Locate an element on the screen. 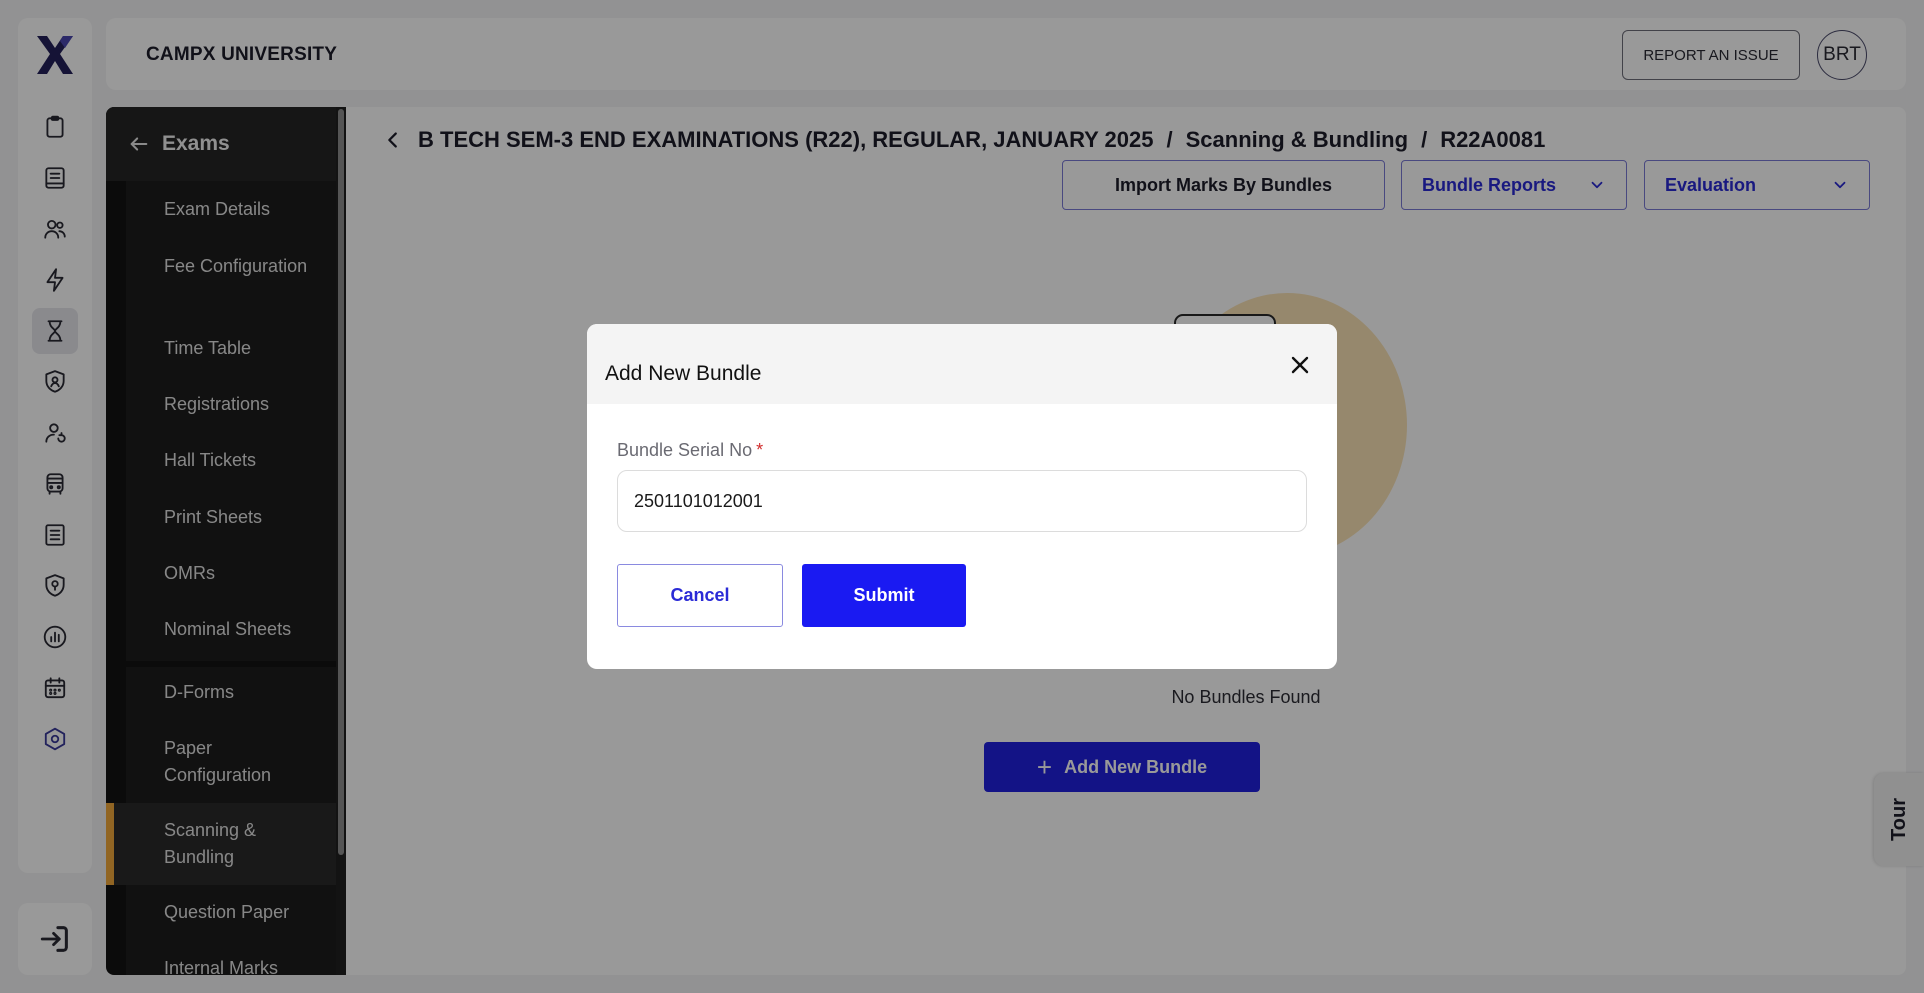 Image resolution: width=1924 pixels, height=993 pixels. modal-header: Add New Bundle is located at coordinates (962, 364).